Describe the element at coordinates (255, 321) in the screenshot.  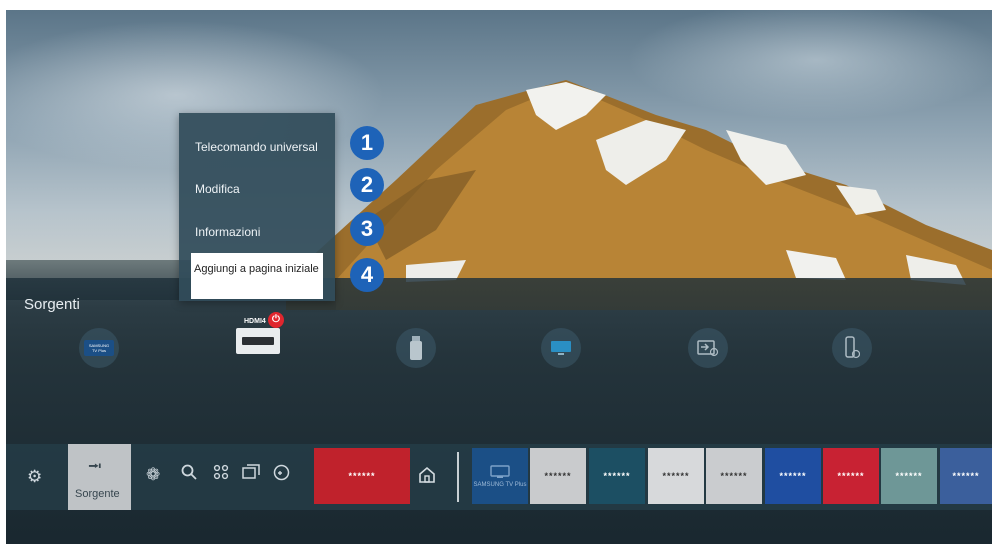
I see `hdmi4-label: HDMI4` at that location.